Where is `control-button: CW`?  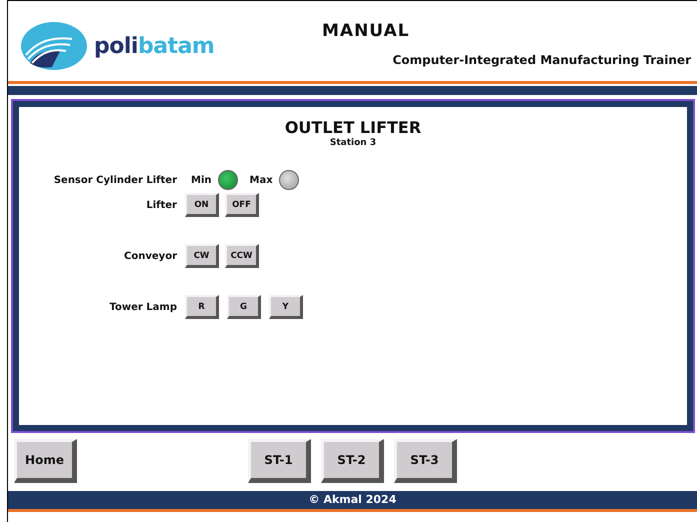
control-button: CW is located at coordinates (202, 256).